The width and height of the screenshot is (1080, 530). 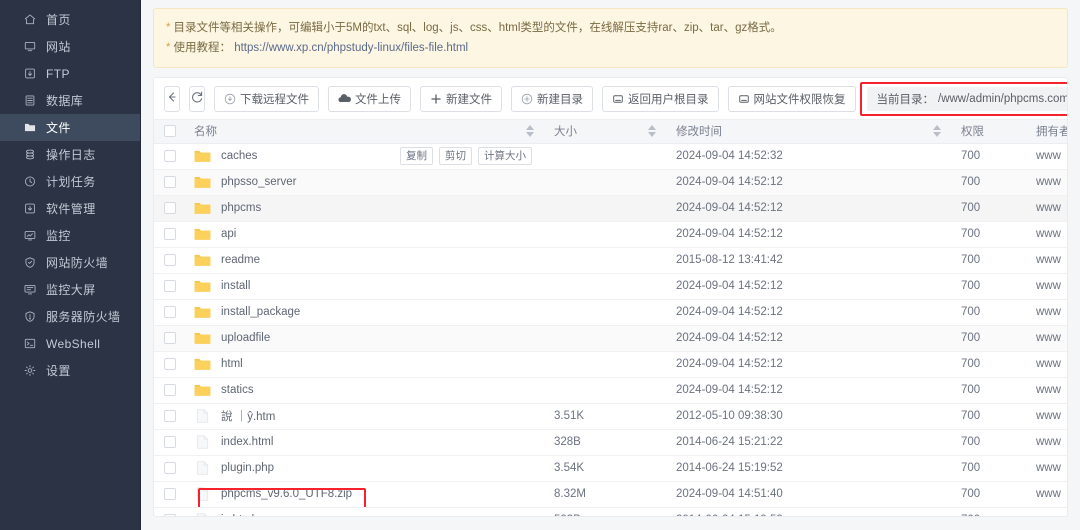 I want to click on restore-file-permission-button: 网站文件权限恢复, so click(x=791, y=98).